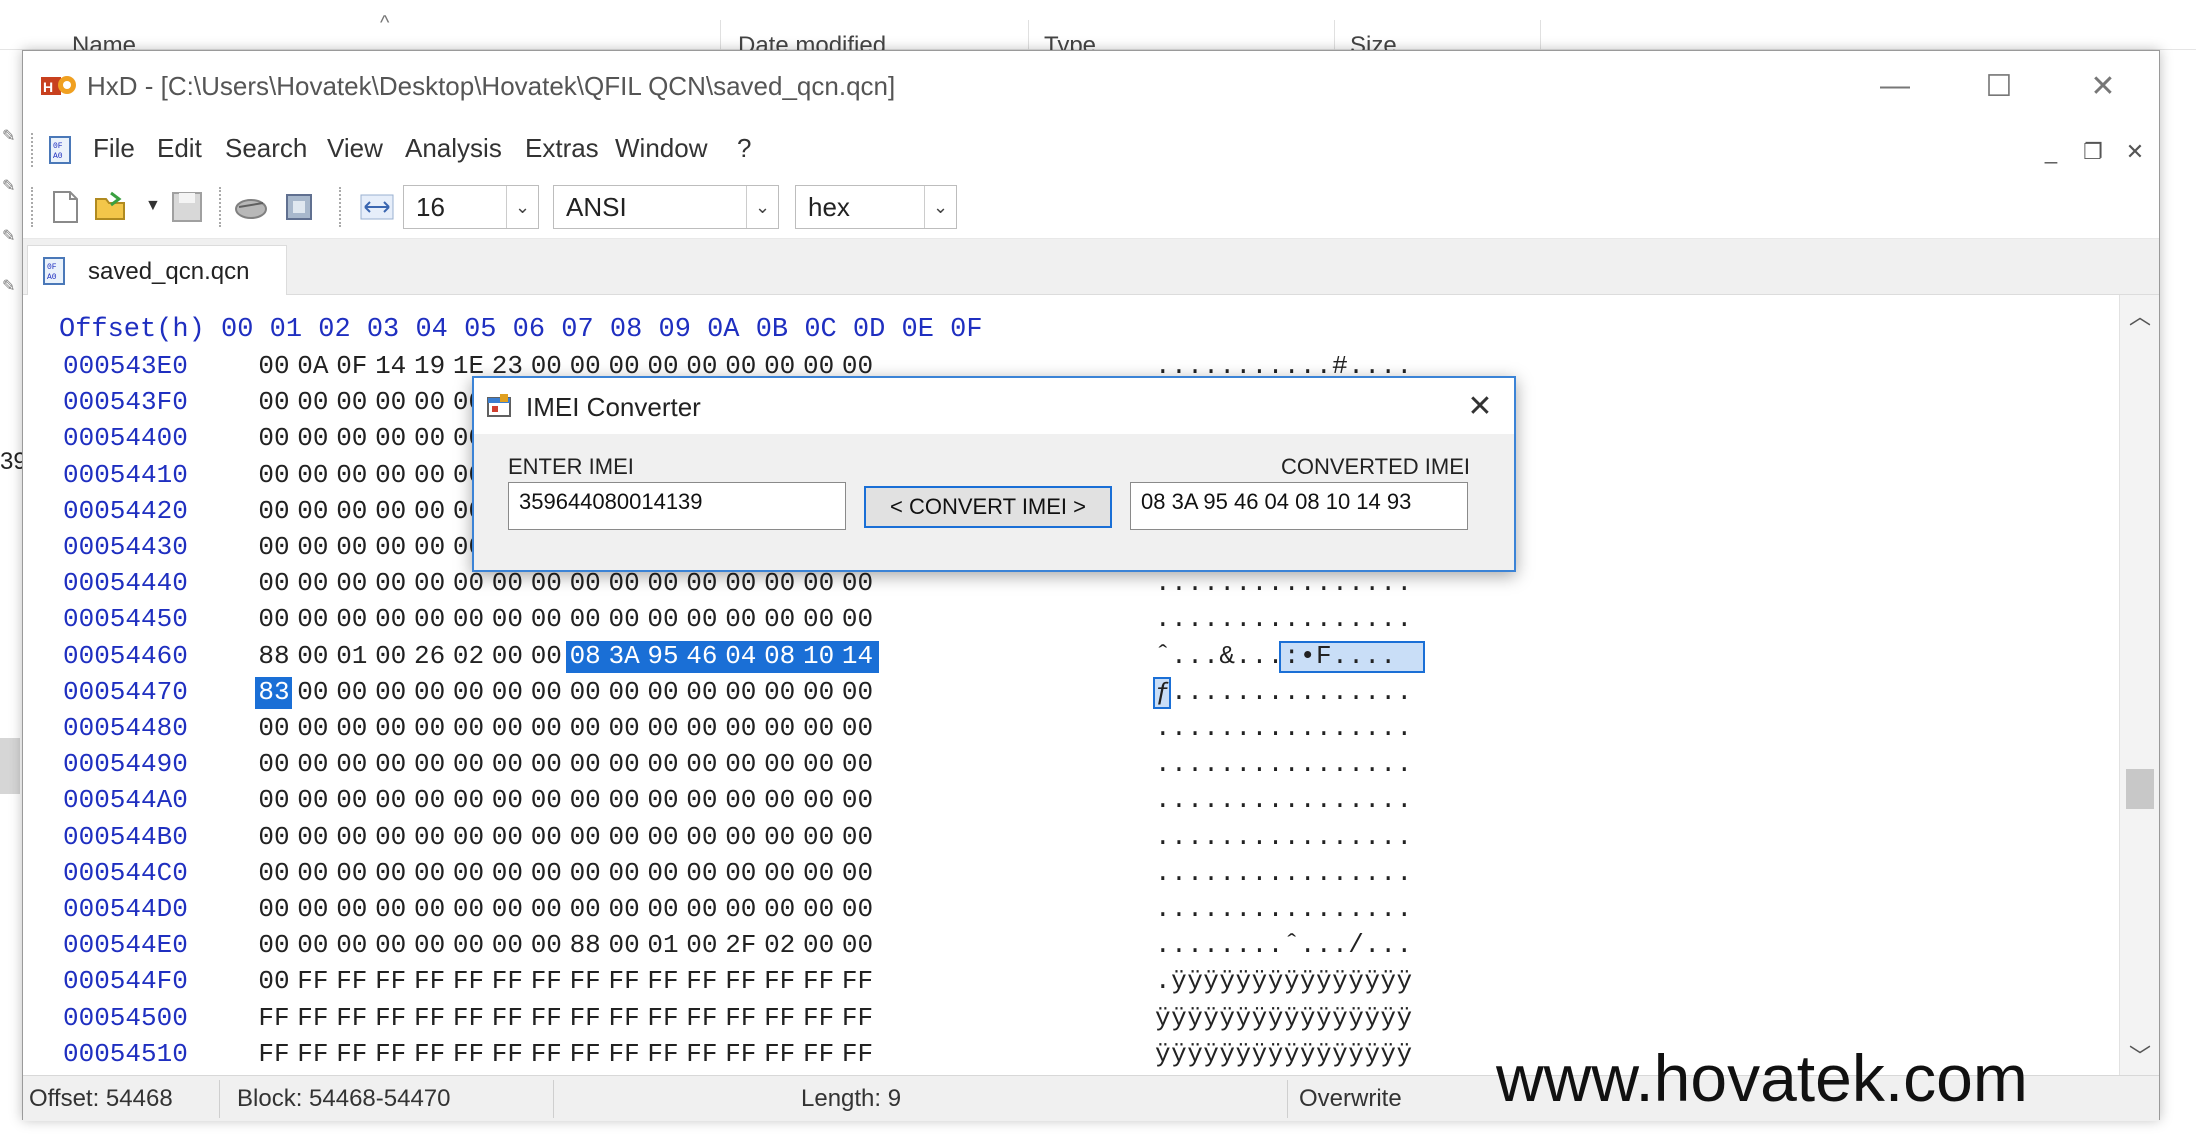 The image size is (2196, 1140). Describe the element at coordinates (1480, 406) in the screenshot. I see `dialog-close-button: ✕` at that location.